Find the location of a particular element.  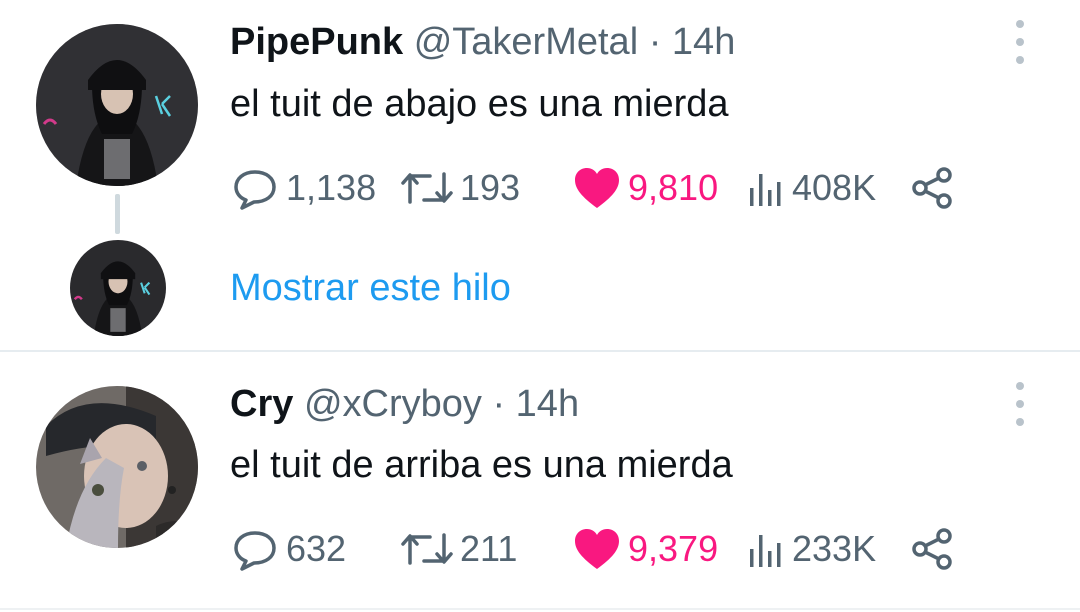

views-button: 233K is located at coordinates (811, 549).